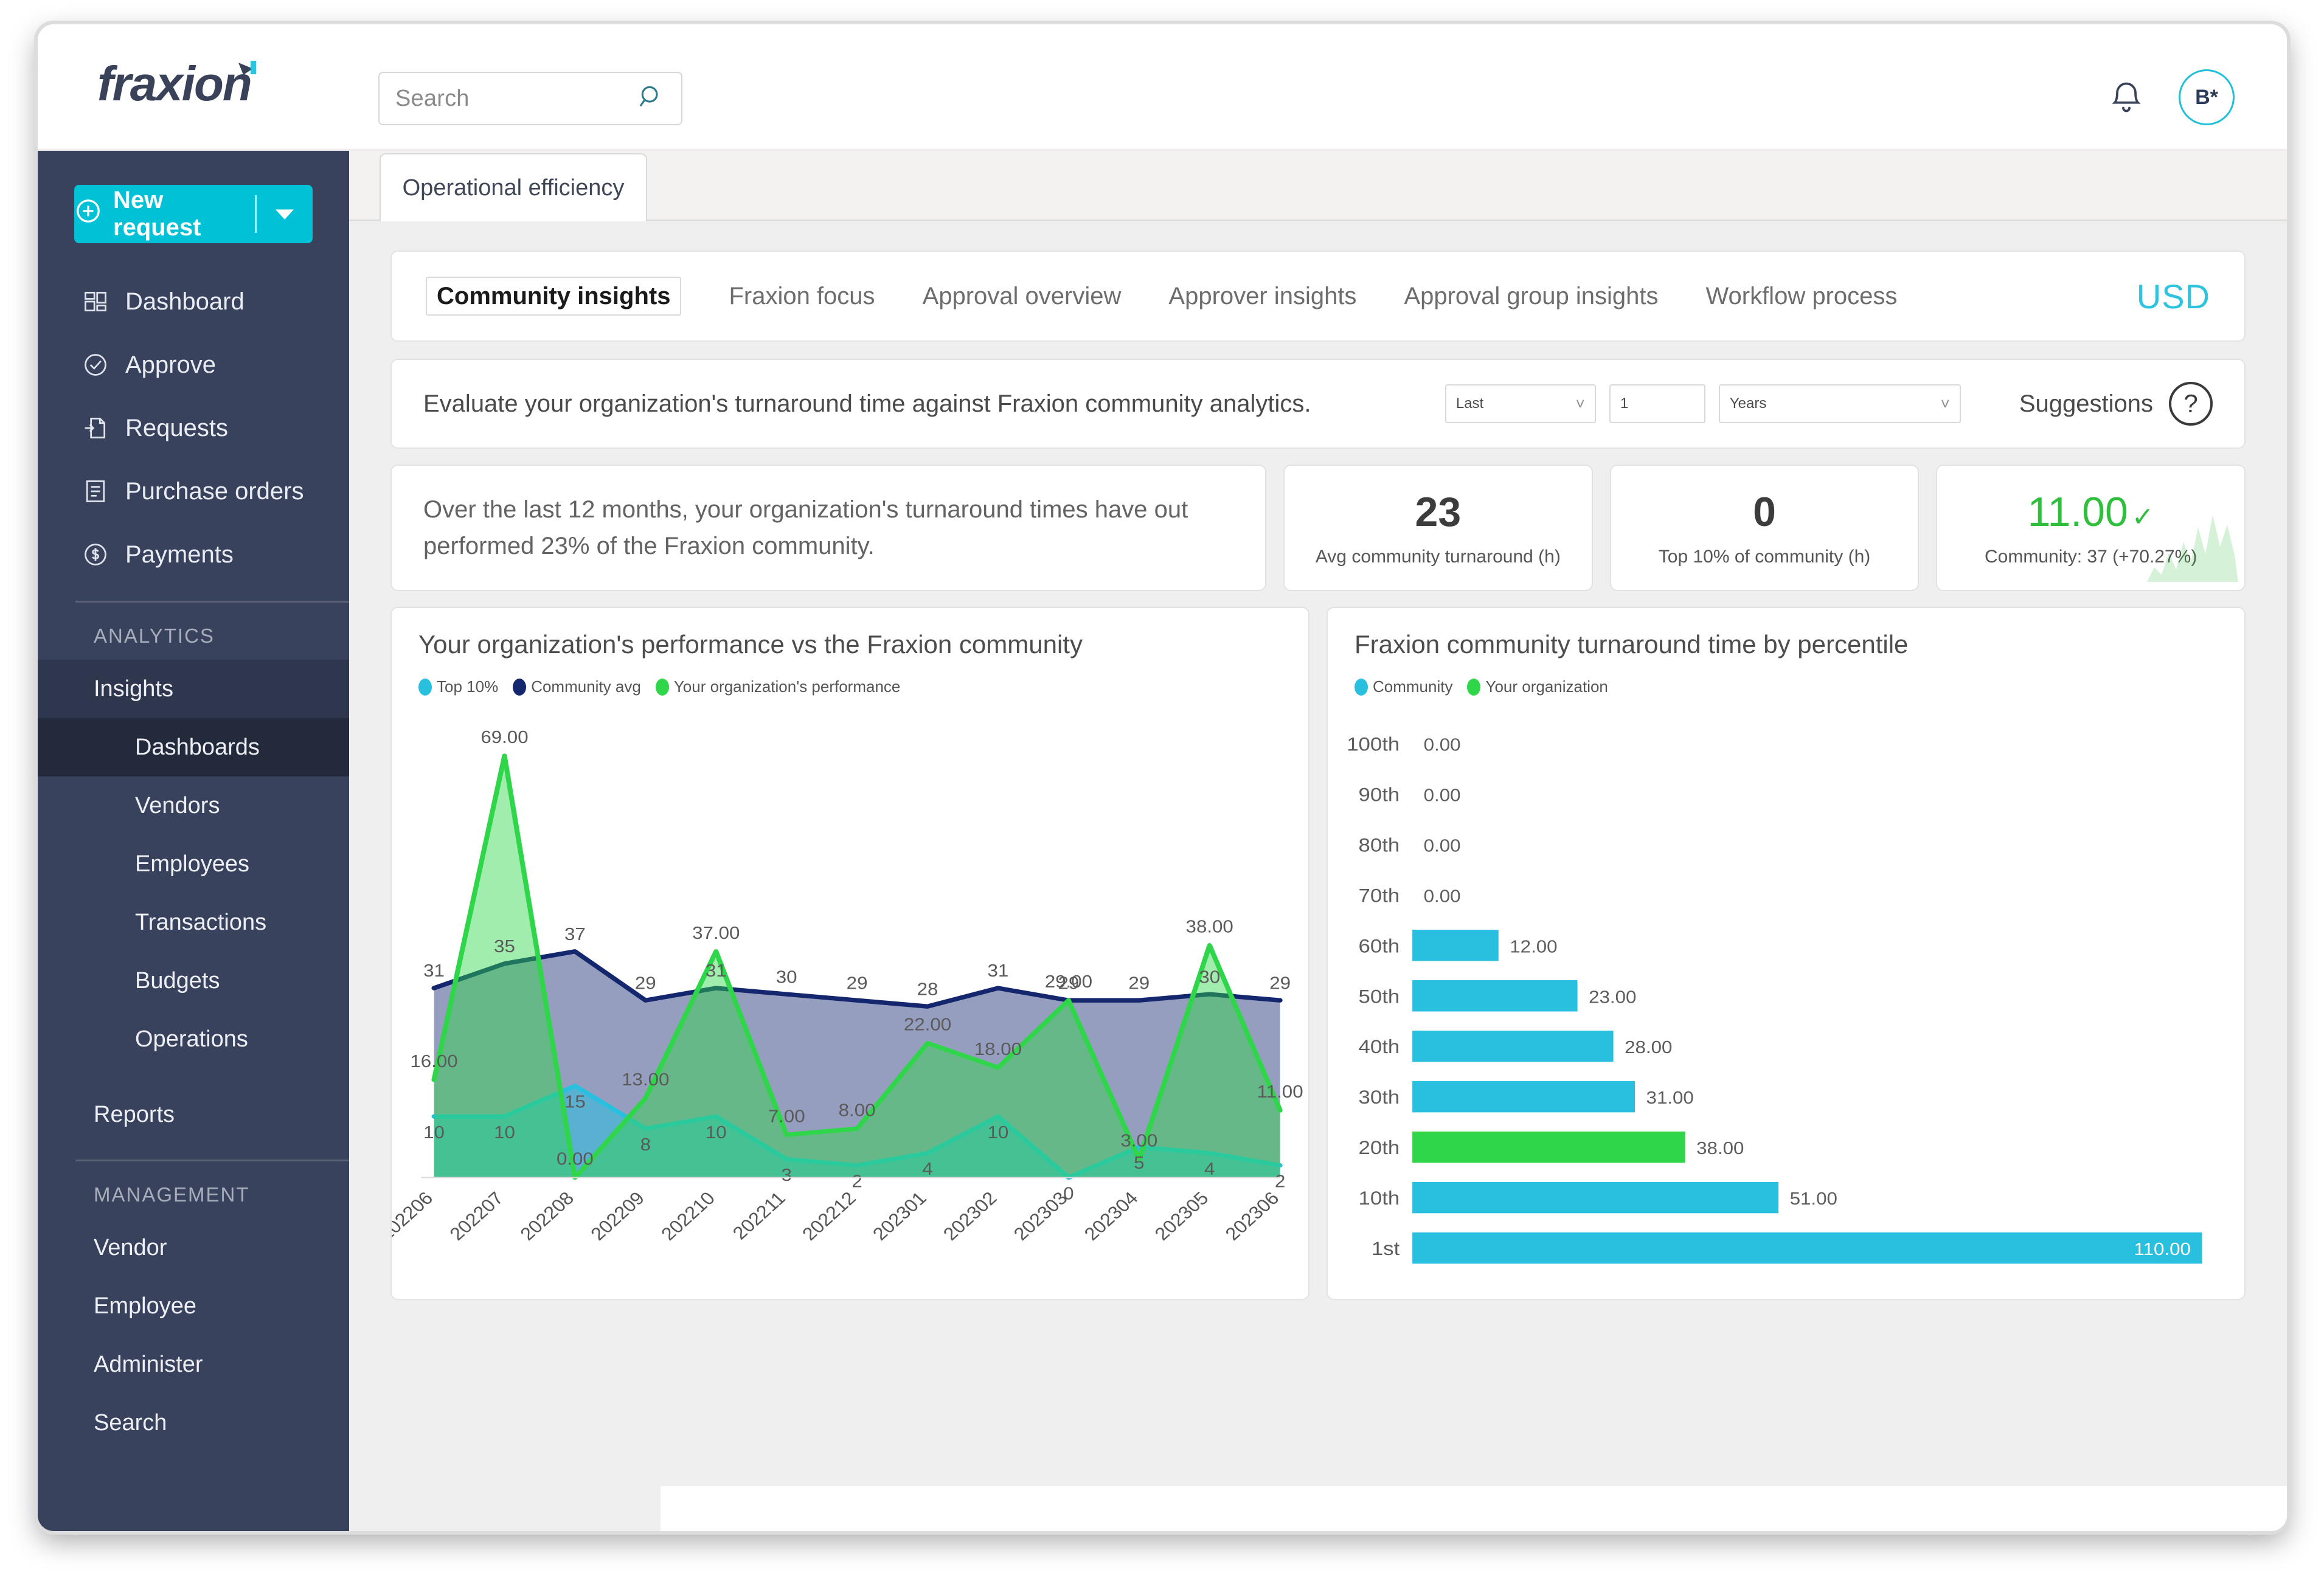 The height and width of the screenshot is (1573, 2324). I want to click on sidebar-item-transactions: Transactions, so click(193, 922).